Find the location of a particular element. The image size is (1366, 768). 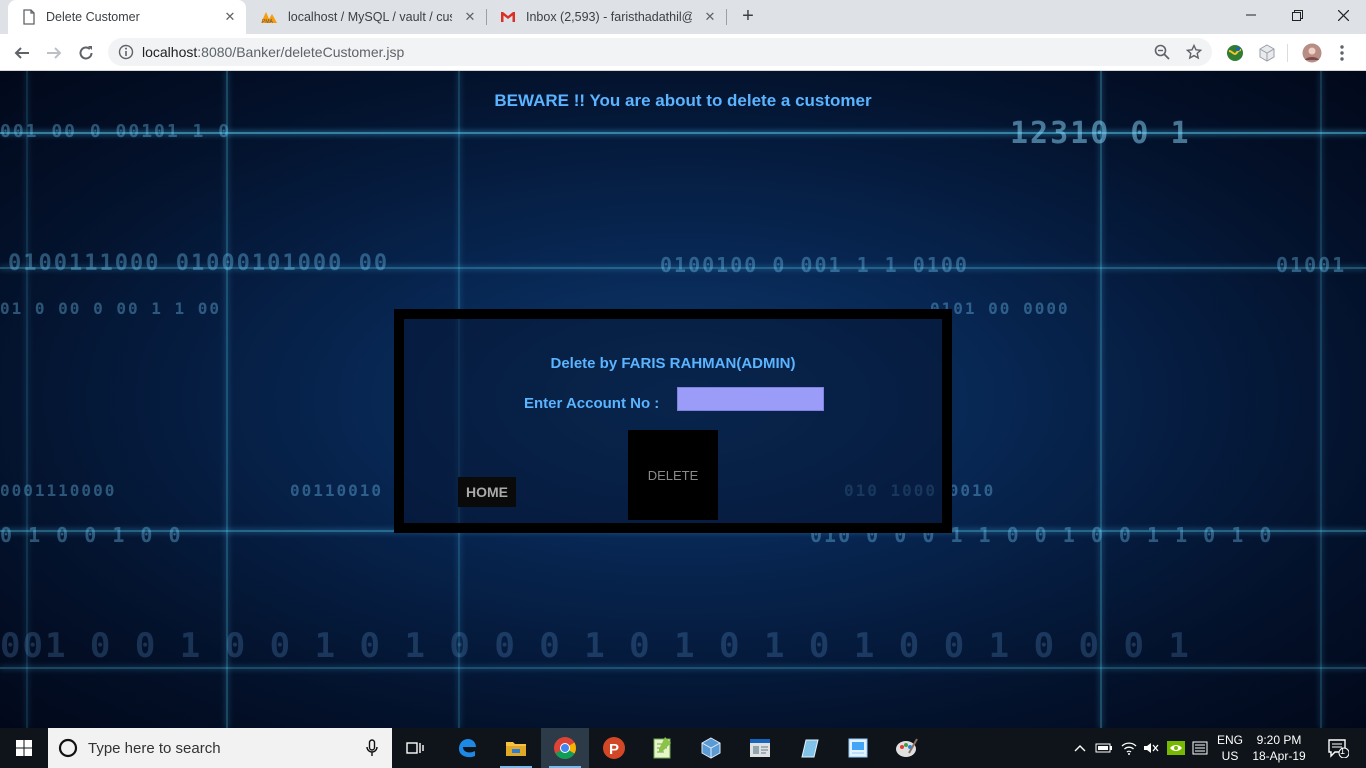

back-button is located at coordinates (22, 53).